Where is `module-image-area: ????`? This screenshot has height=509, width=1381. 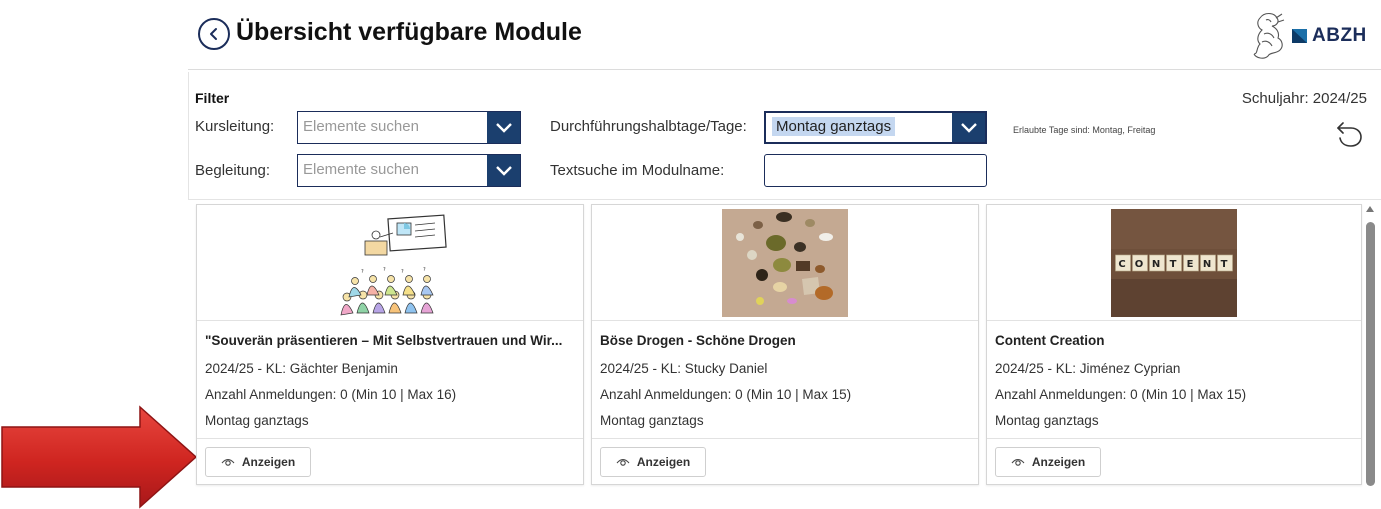
module-image-area: ???? is located at coordinates (390, 263).